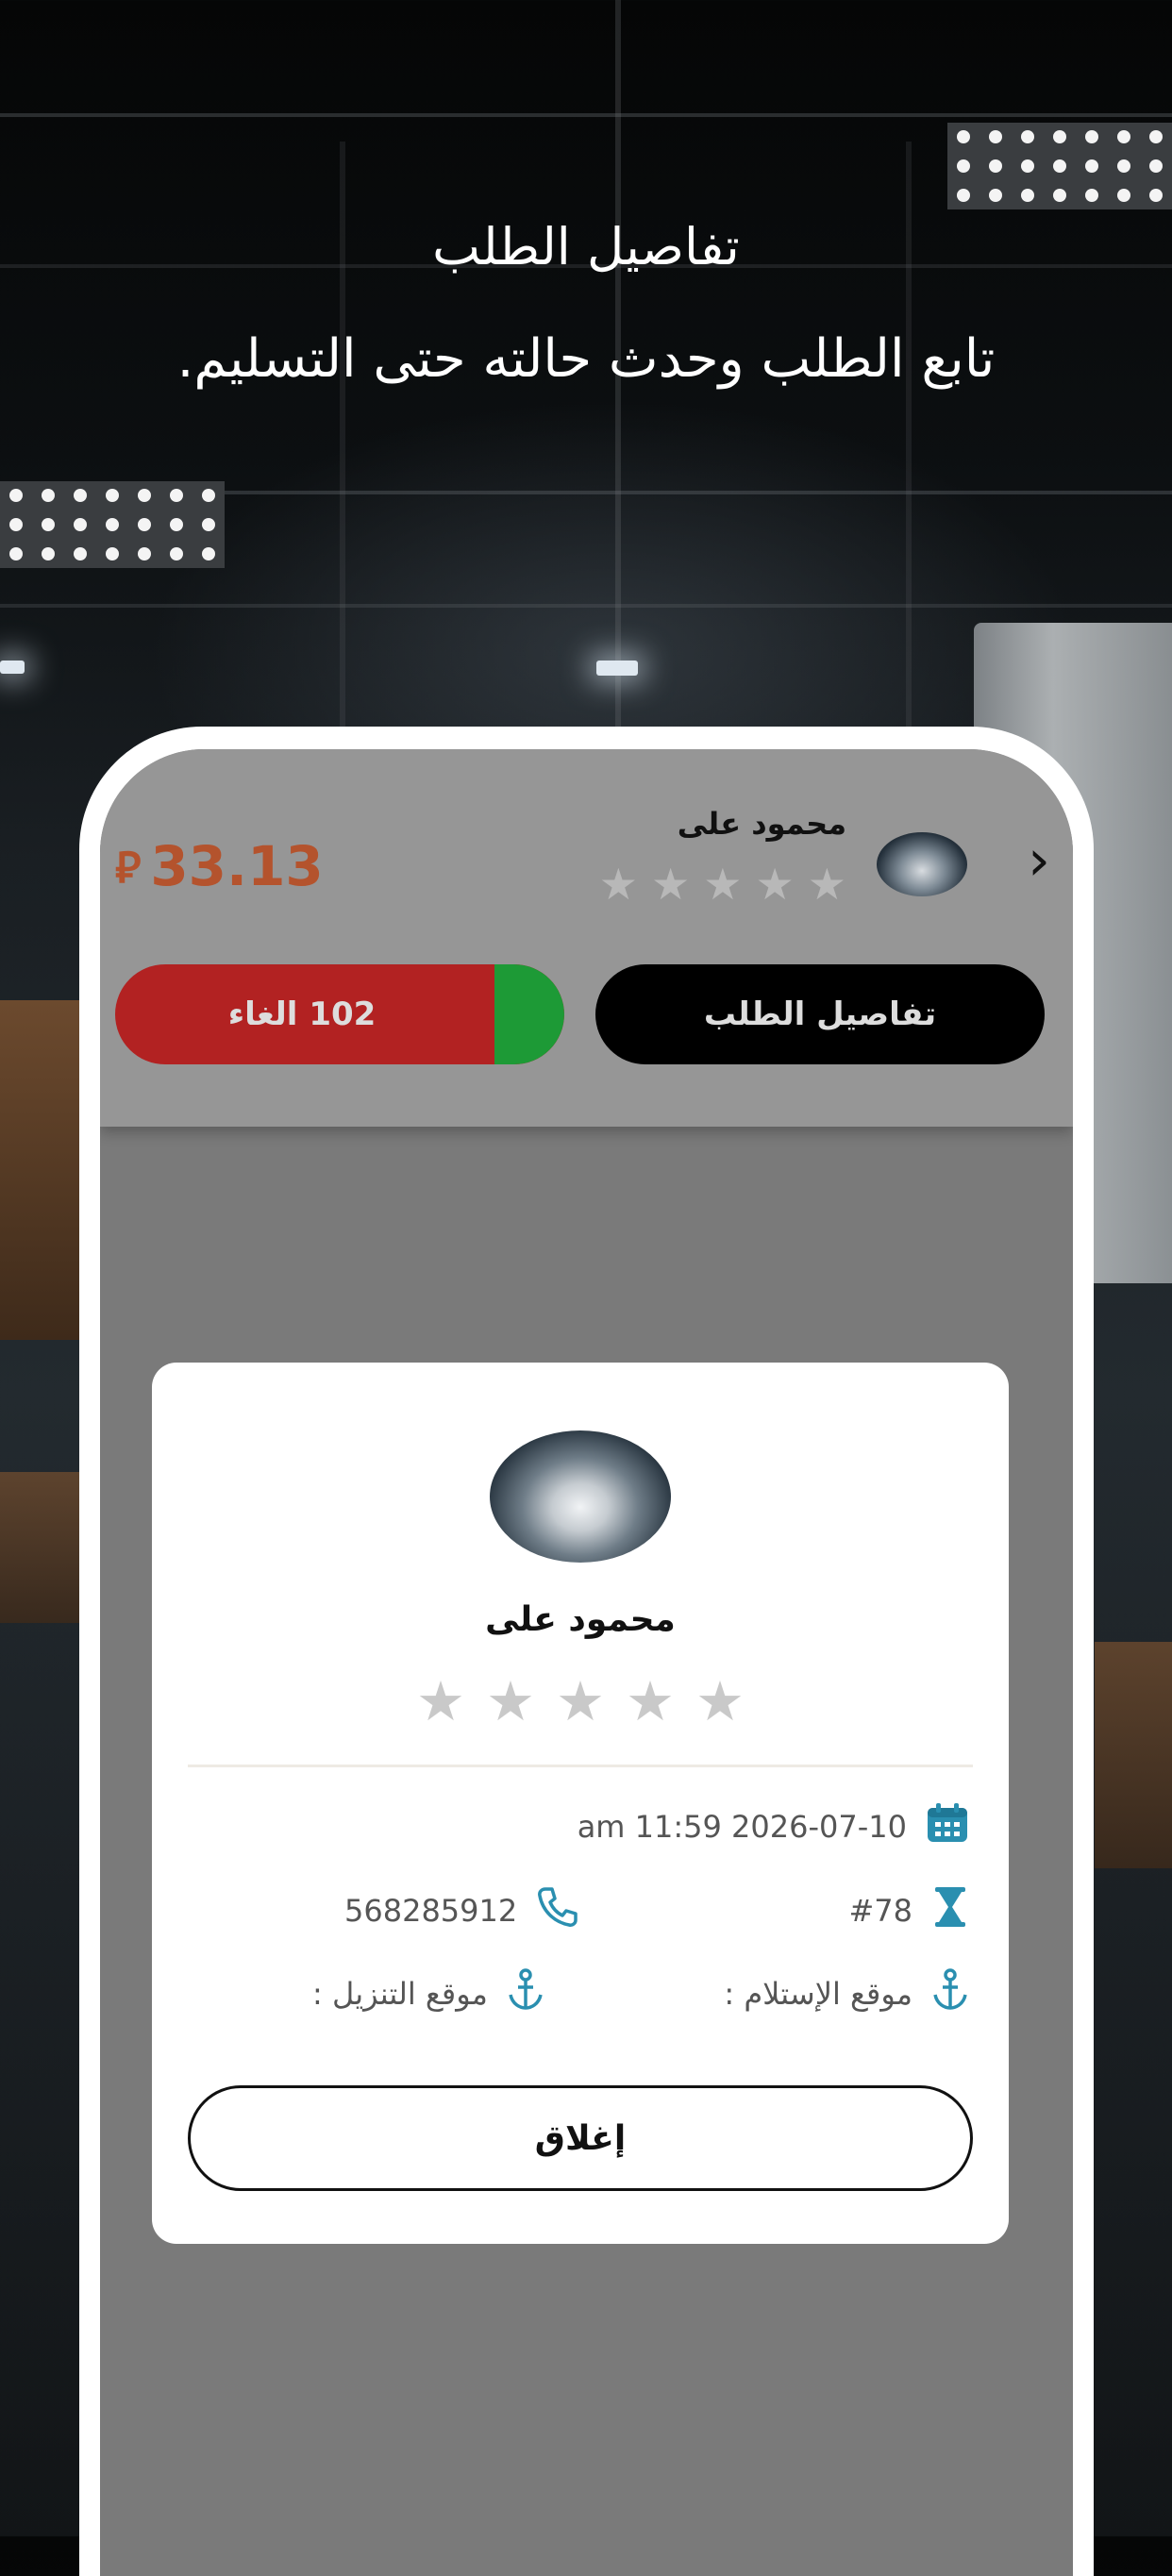 The width and height of the screenshot is (1172, 2576). I want to click on cancel-slider-button: 102 الغاء, so click(339, 1014).